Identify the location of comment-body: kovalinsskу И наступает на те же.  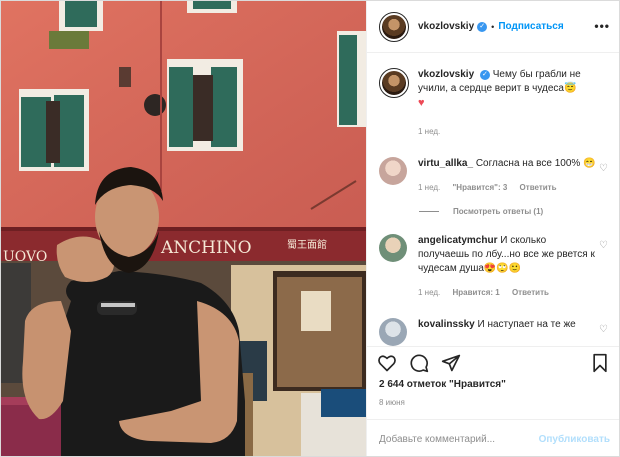
(508, 332).